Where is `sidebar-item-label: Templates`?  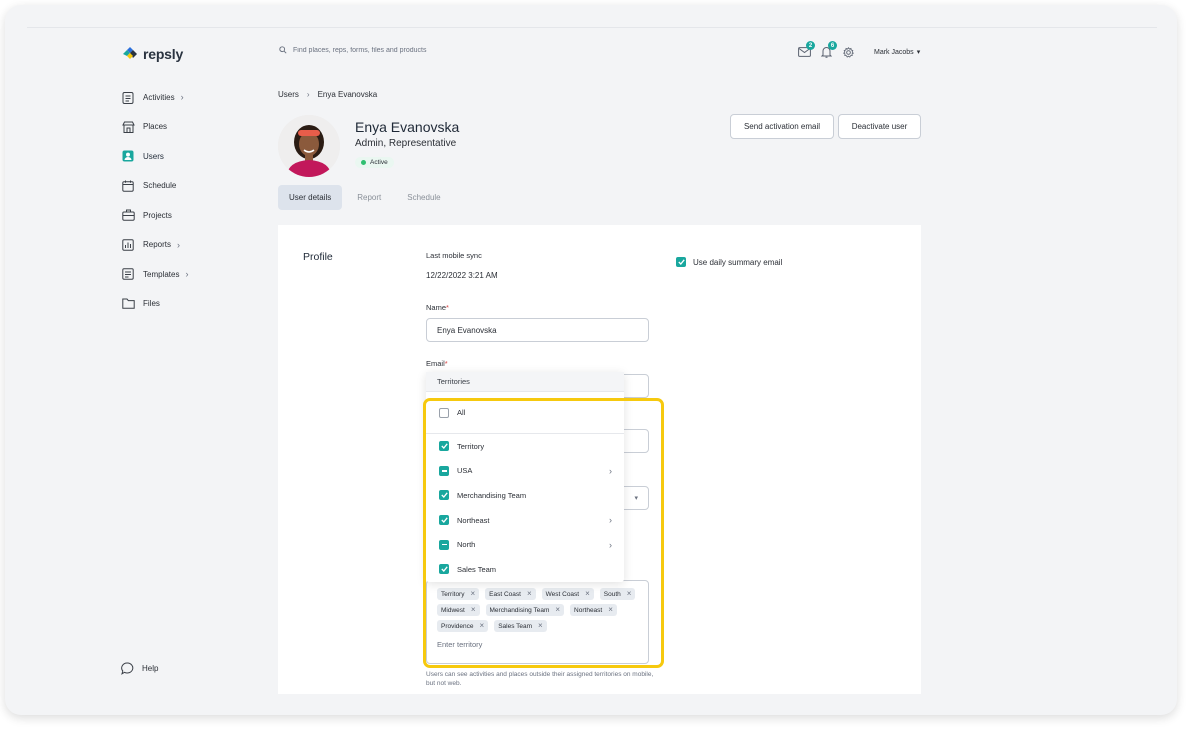
sidebar-item-label: Templates is located at coordinates (161, 274).